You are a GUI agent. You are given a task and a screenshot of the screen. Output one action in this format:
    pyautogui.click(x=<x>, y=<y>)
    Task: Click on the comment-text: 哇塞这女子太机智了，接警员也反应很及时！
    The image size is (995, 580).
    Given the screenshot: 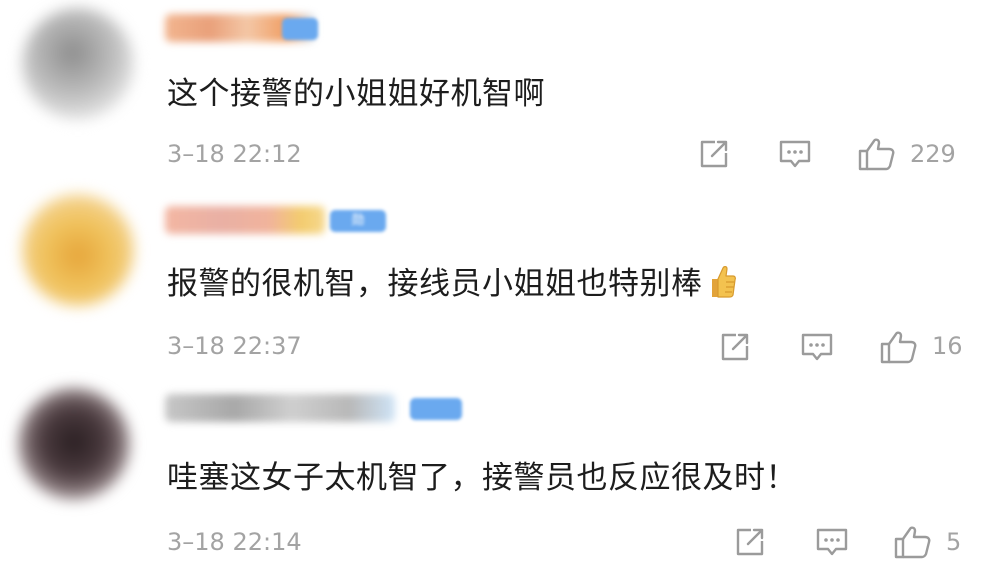 What is the action you would take?
    pyautogui.click(x=482, y=478)
    